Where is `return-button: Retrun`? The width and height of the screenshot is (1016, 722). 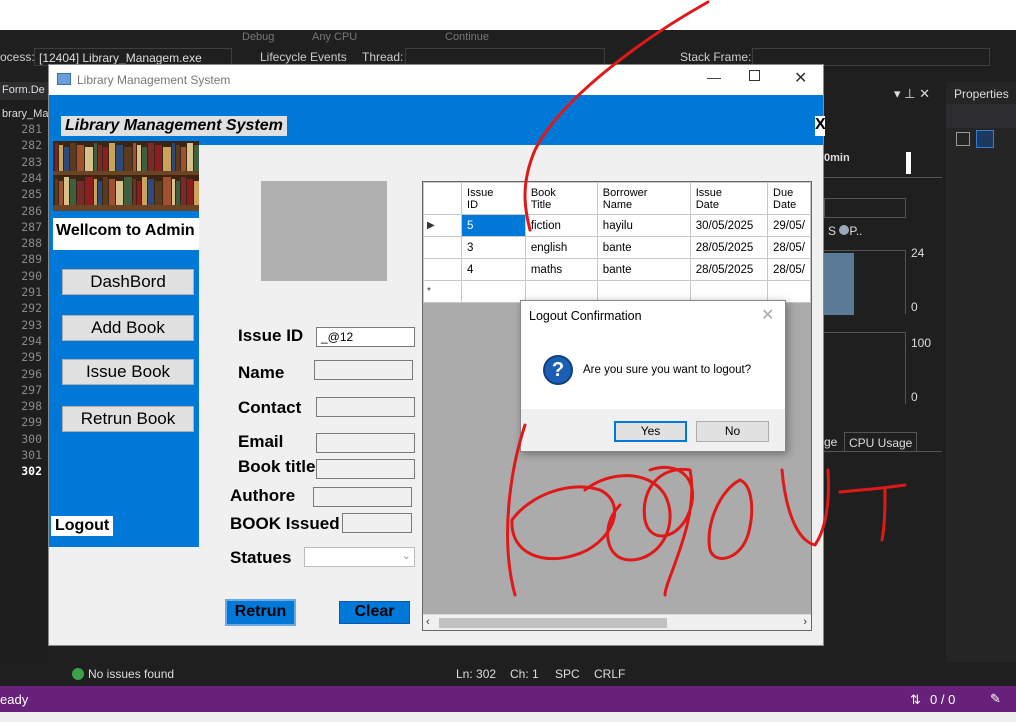
return-button: Retrun is located at coordinates (260, 612).